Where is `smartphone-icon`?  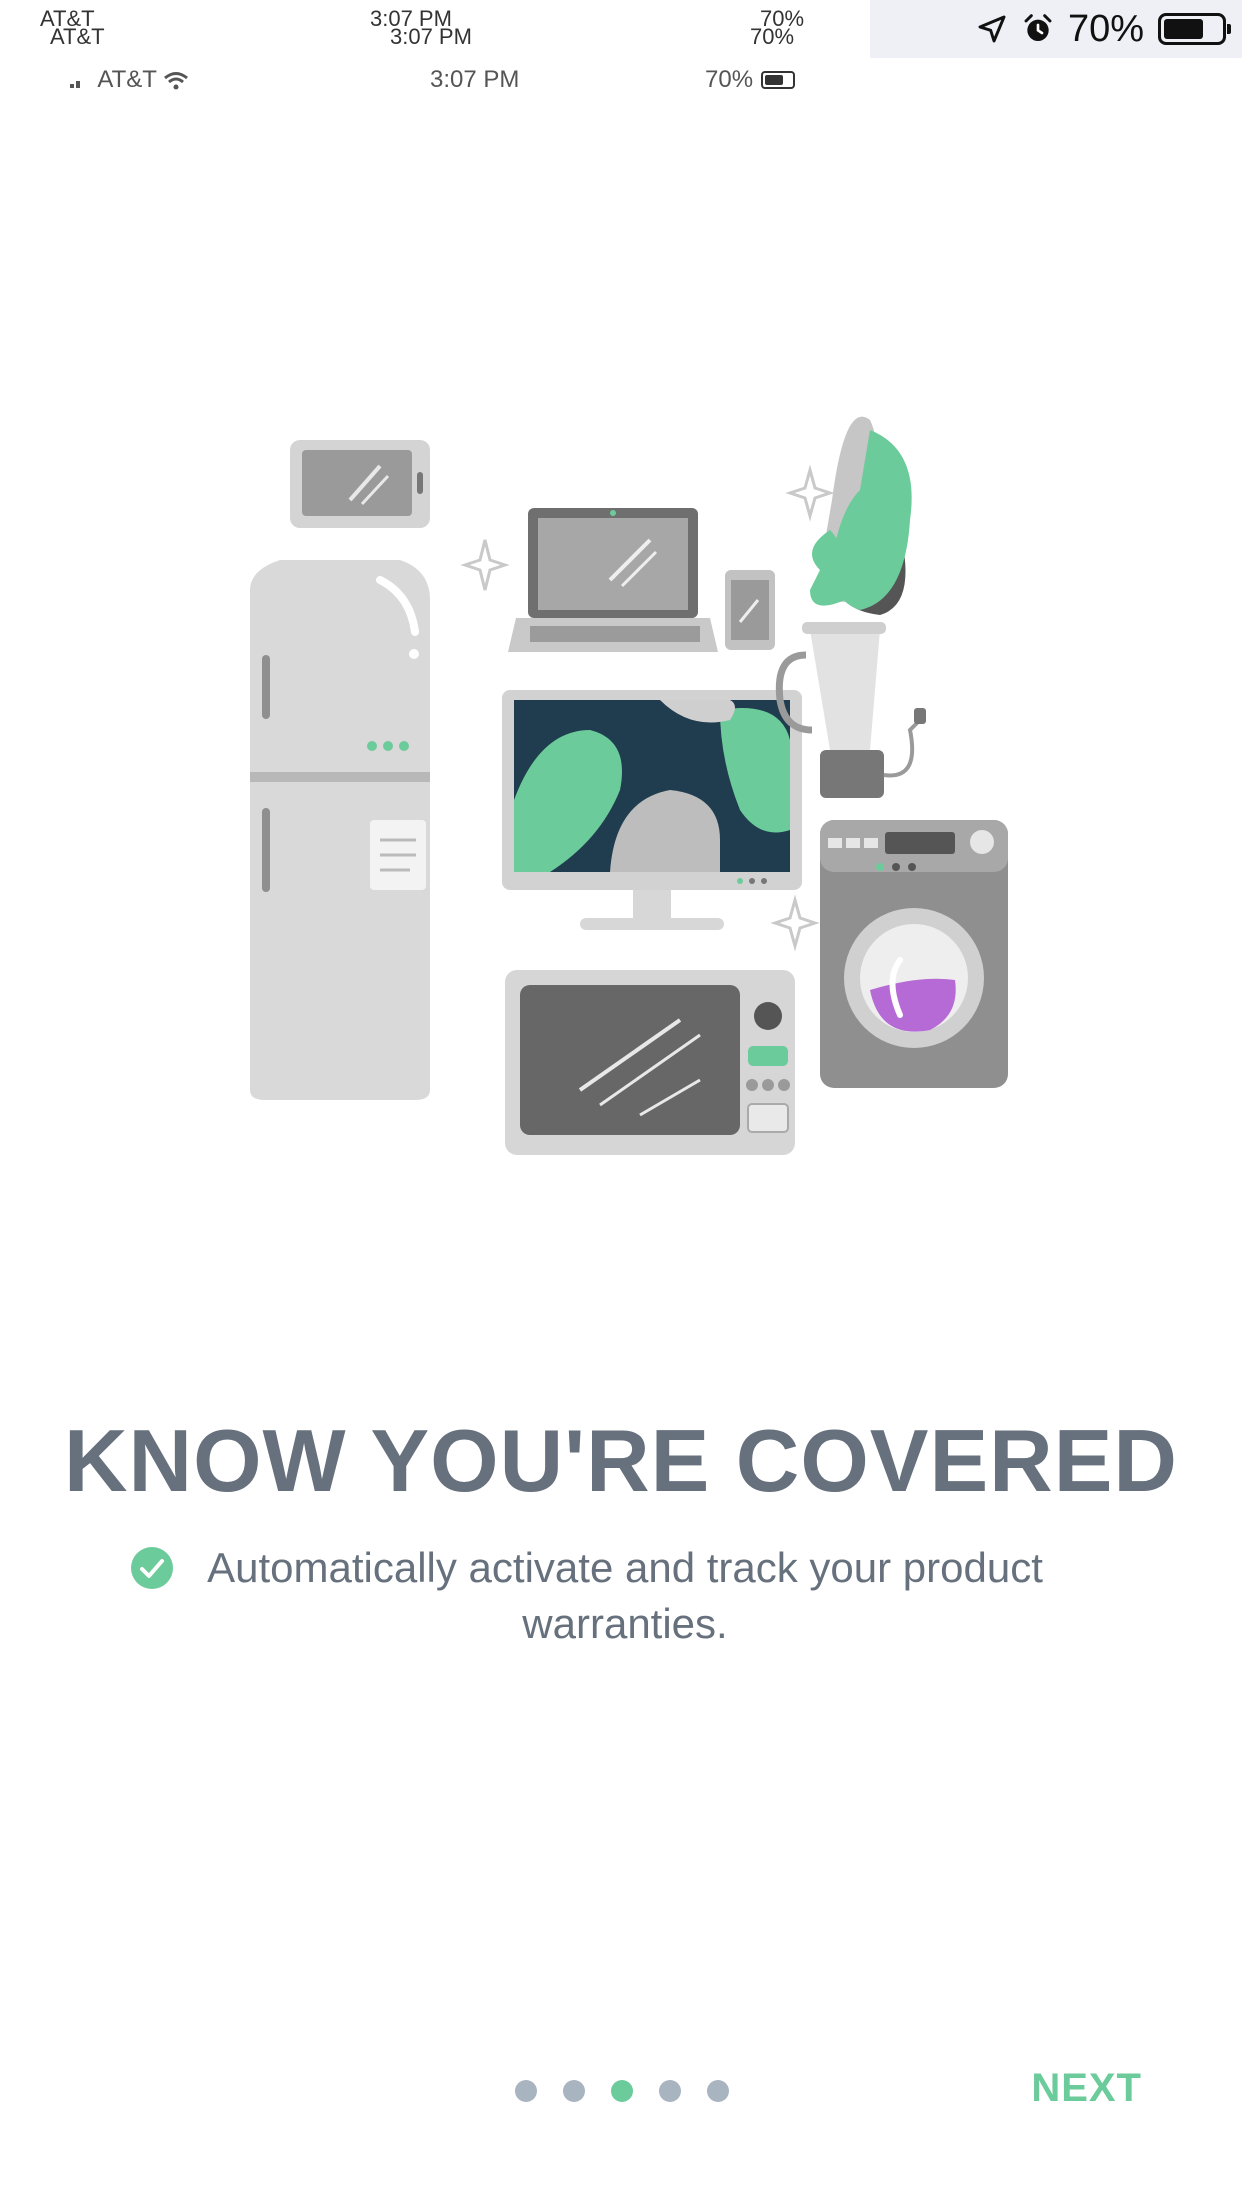 smartphone-icon is located at coordinates (750, 610).